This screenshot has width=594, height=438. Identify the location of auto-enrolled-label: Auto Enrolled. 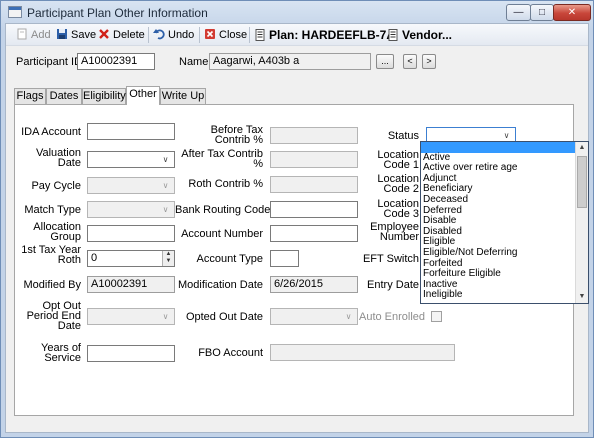
(392, 317).